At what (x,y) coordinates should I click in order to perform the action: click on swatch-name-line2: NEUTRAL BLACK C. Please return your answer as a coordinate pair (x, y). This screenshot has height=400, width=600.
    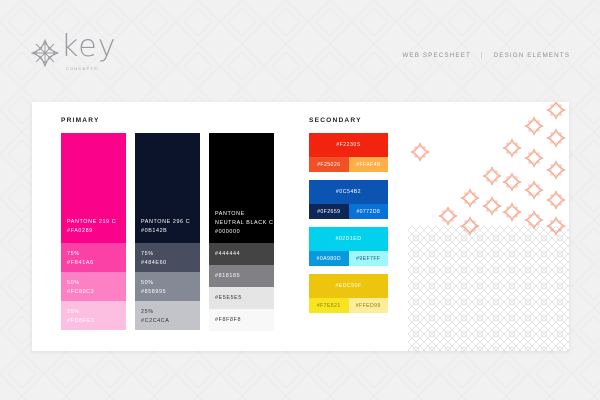
    Looking at the image, I should click on (244, 223).